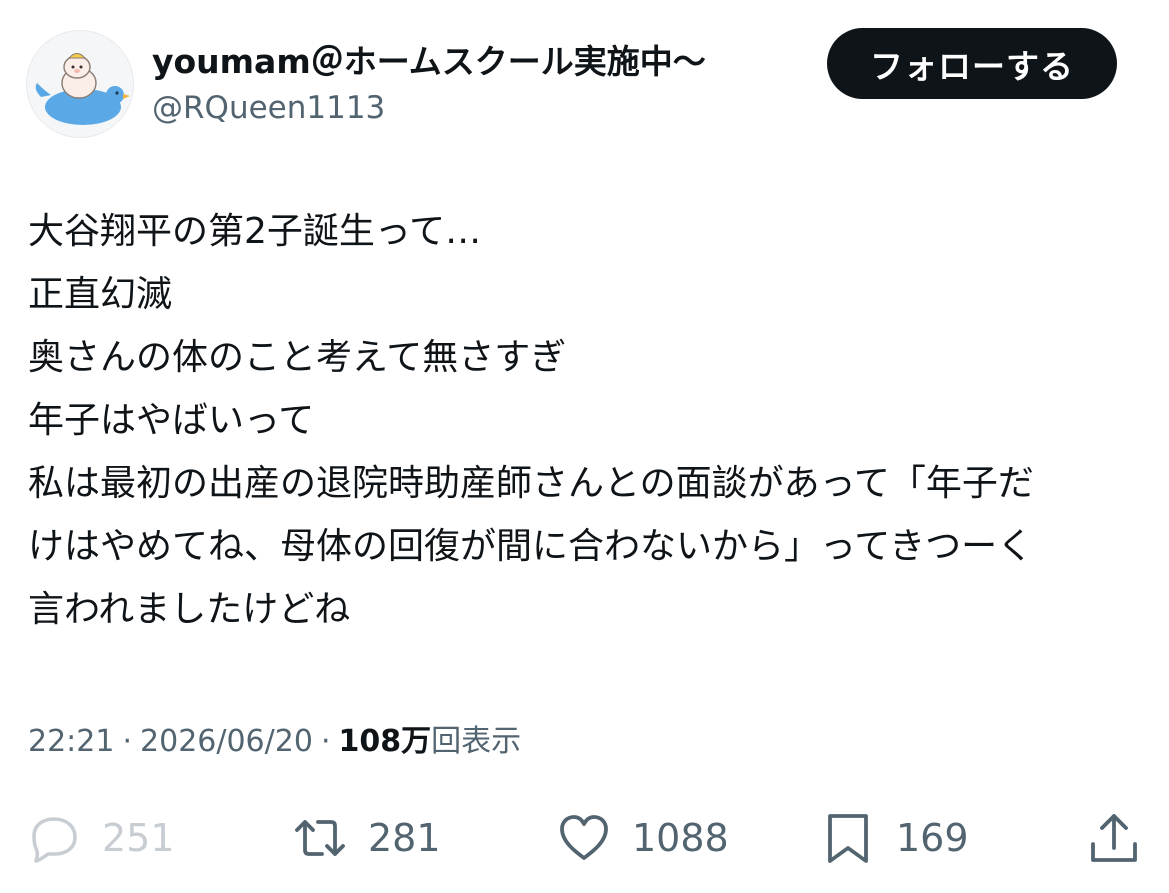 Image resolution: width=1169 pixels, height=893 pixels. I want to click on user-info: youmam＠ホームスクール実施中〜 @RQueen1113, so click(429, 85).